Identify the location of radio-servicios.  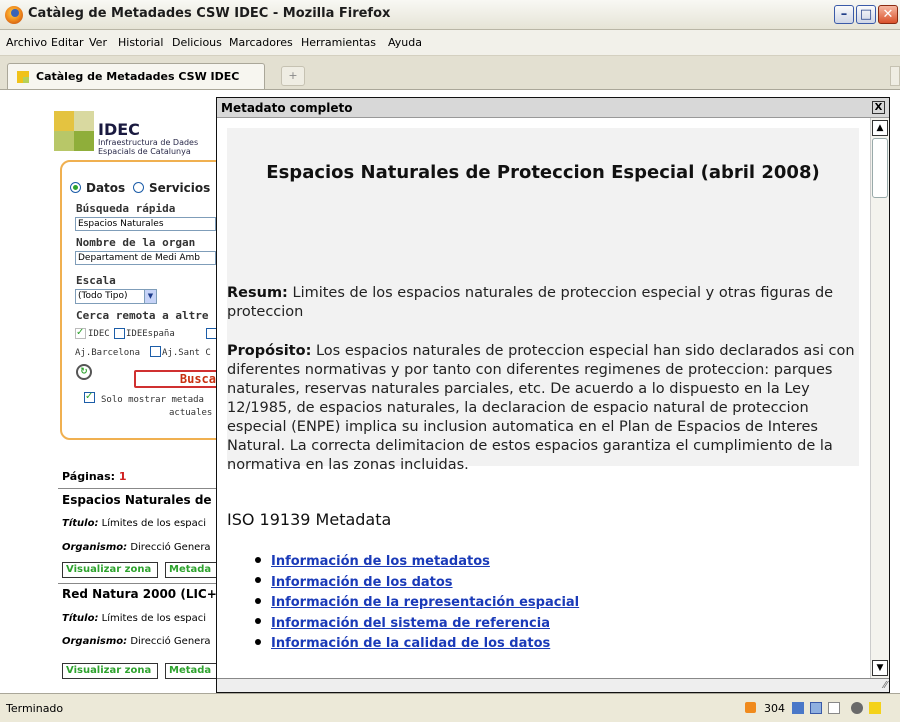
(138, 187).